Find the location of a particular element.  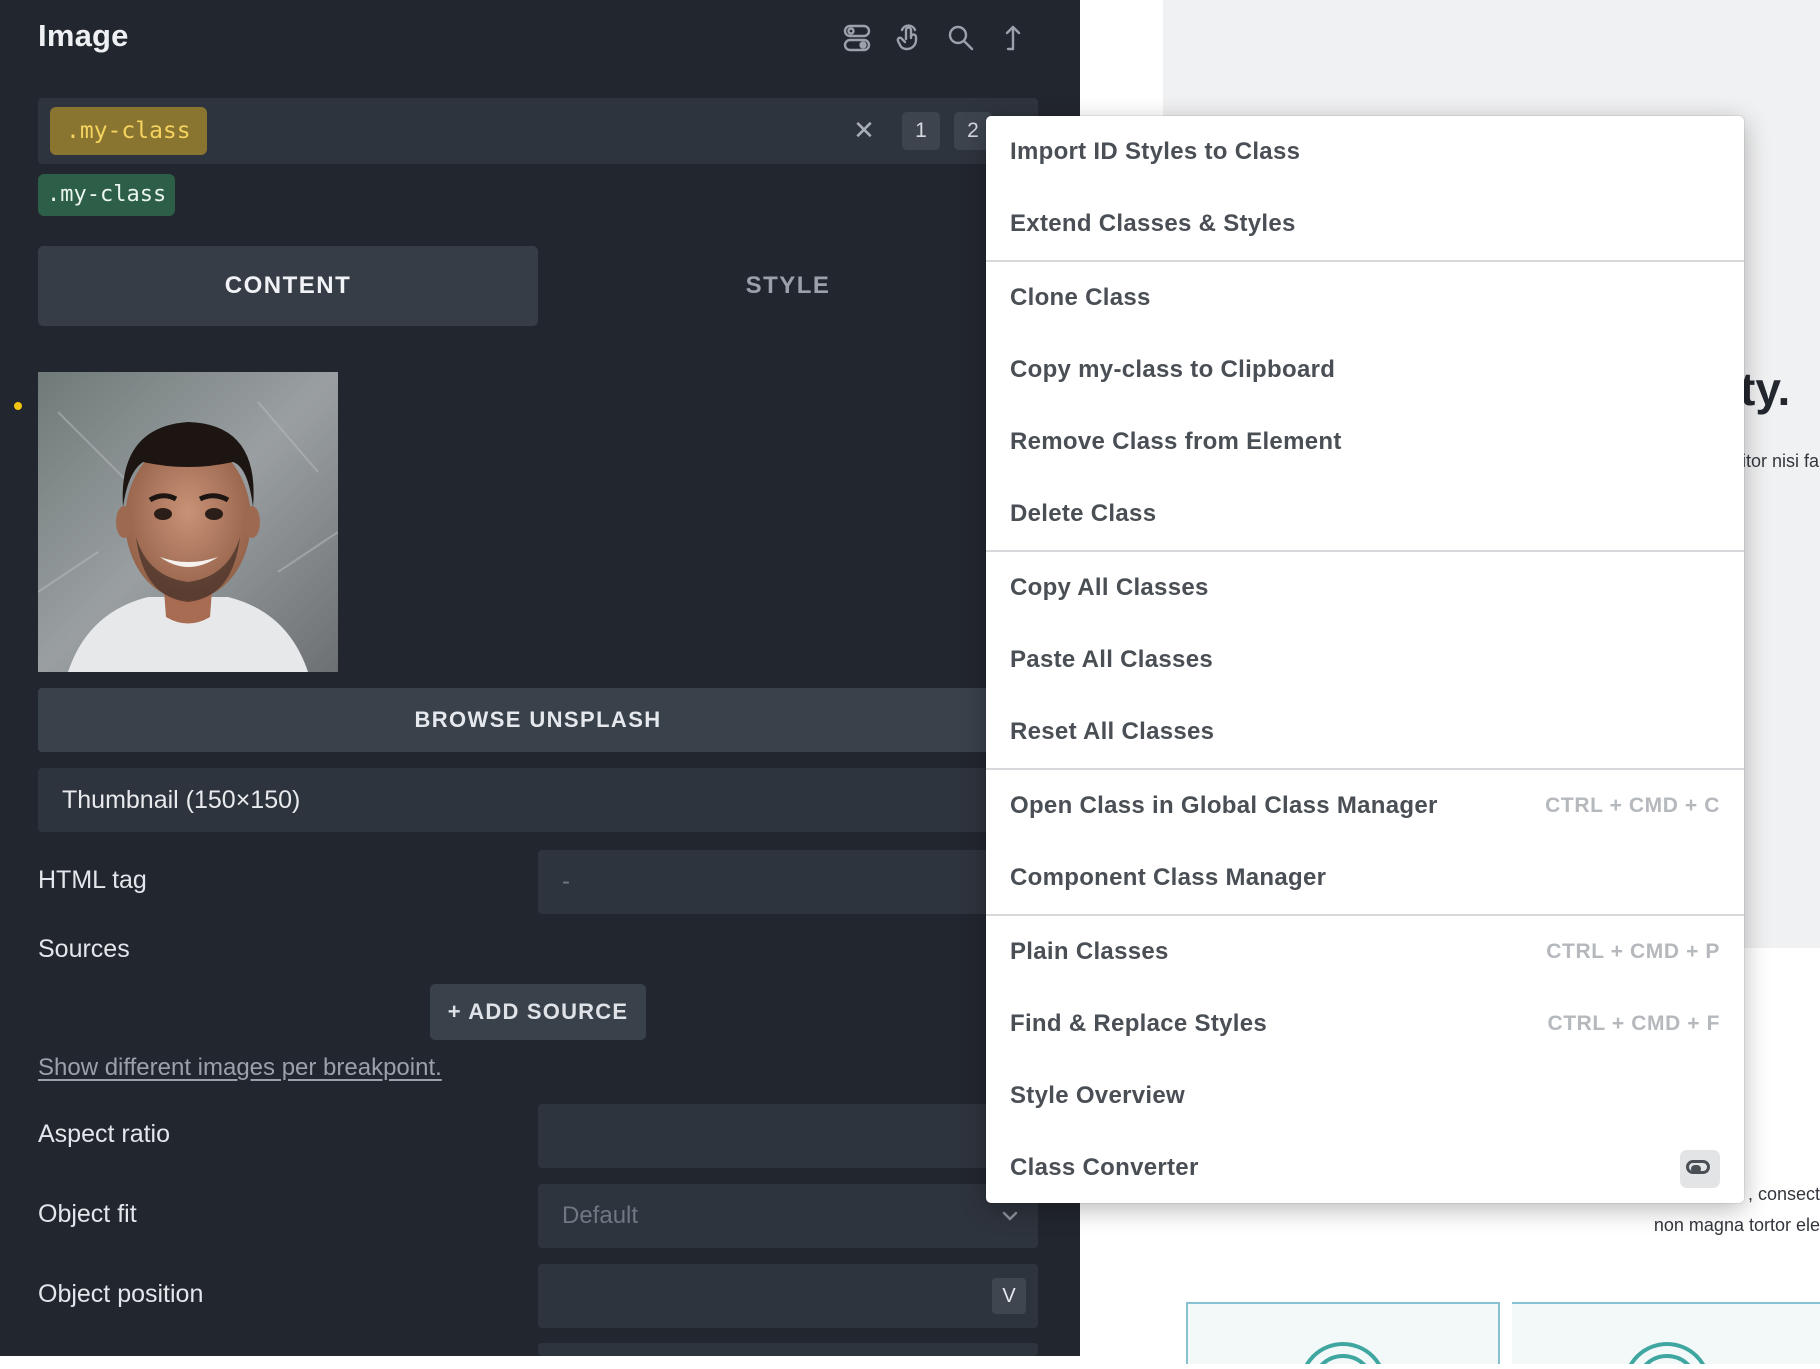

menu-item-label: Remove Class from Element is located at coordinates (1176, 441).